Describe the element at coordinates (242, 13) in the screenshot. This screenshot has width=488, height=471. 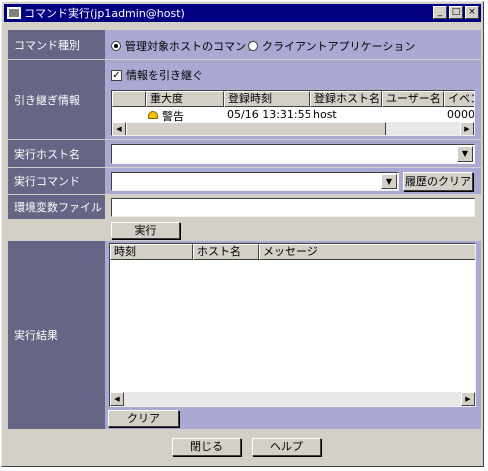
I see `title-bar: コマンド実行(jp1admin@host) _ □ ×` at that location.